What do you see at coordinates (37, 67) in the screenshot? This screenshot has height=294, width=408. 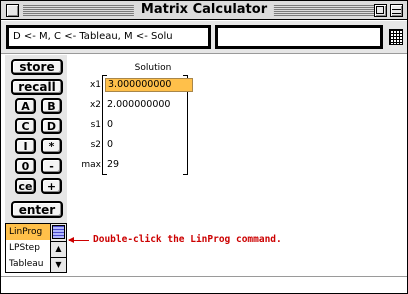 I see `store-button: store` at bounding box center [37, 67].